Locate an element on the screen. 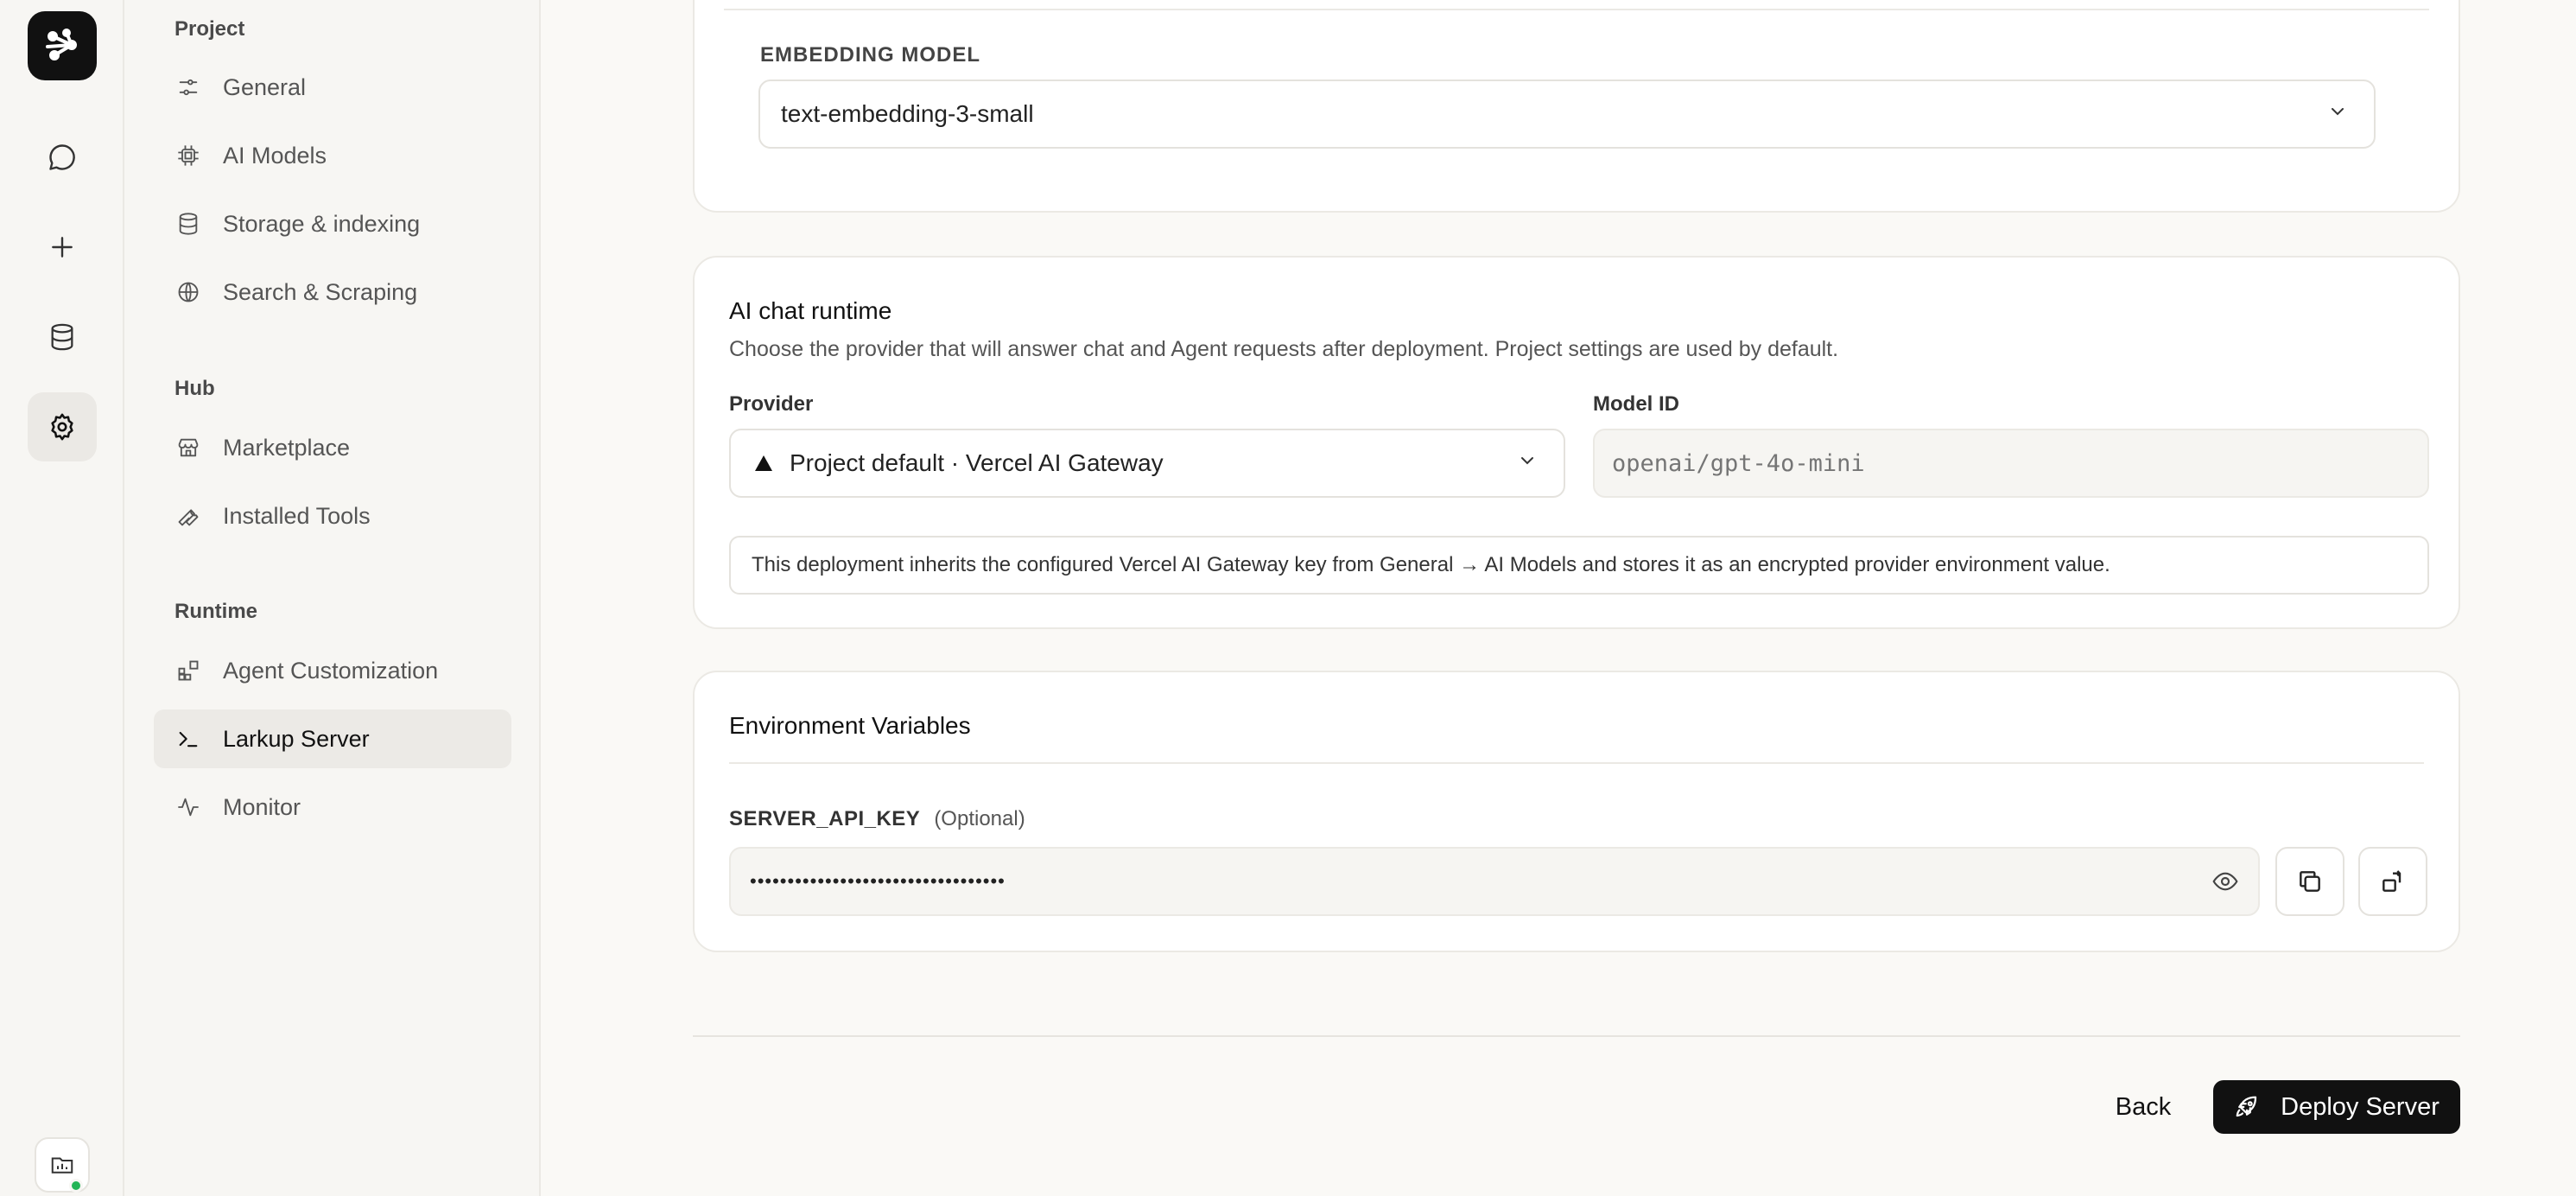 This screenshot has height=1196, width=2576. server-api-key-input: •••••••••••••••••••••••••••••••••• is located at coordinates (1494, 881).